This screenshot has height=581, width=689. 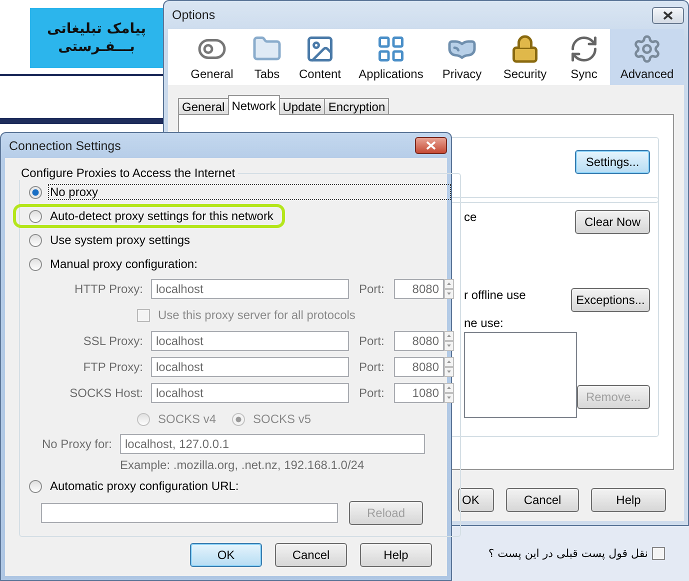 What do you see at coordinates (282, 419) in the screenshot?
I see `radio-label: SOCKS v5` at bounding box center [282, 419].